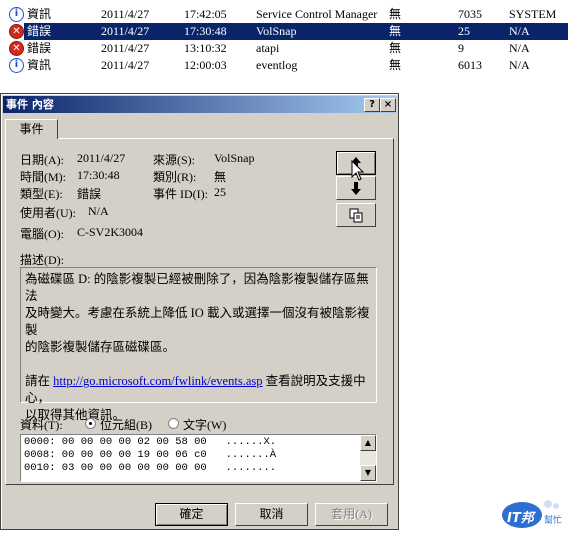 This screenshot has width=568, height=534. What do you see at coordinates (39, 381) in the screenshot?
I see `help-prefix: 請在` at bounding box center [39, 381].